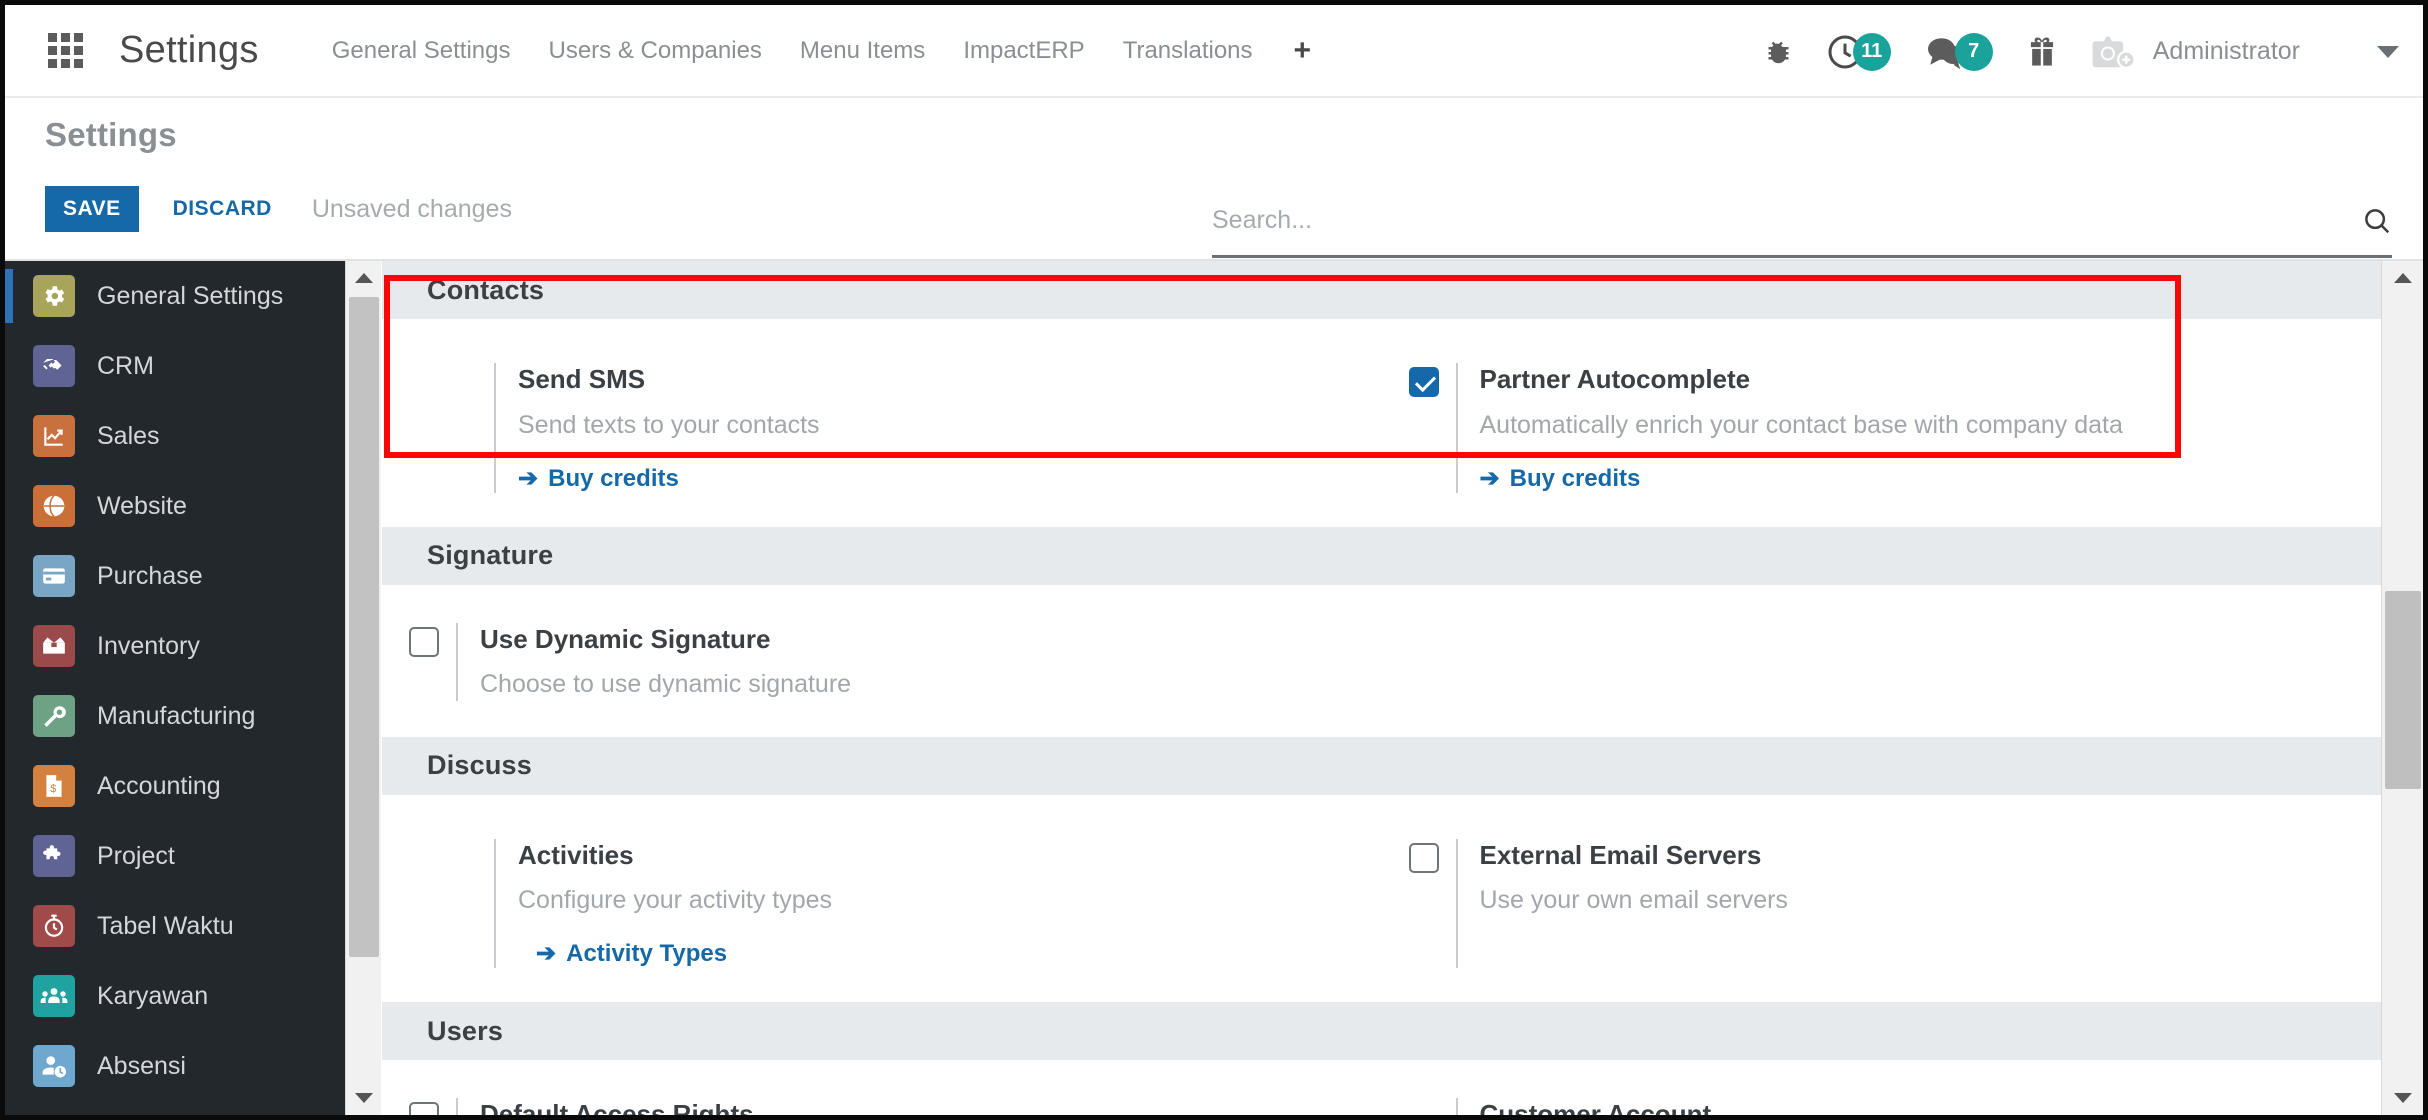 The width and height of the screenshot is (2428, 1120). Describe the element at coordinates (111, 134) in the screenshot. I see `breadcrumb: Settings` at that location.